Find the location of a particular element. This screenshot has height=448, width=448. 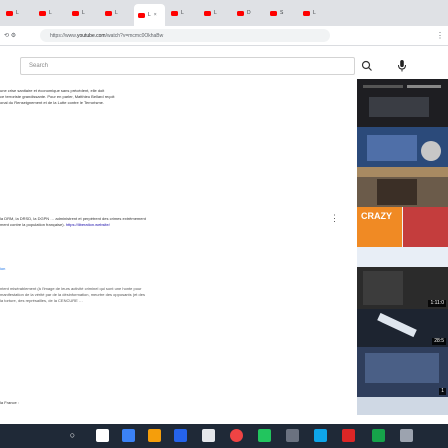

thumbnail-caption: CRAZY is located at coordinates (376, 216).